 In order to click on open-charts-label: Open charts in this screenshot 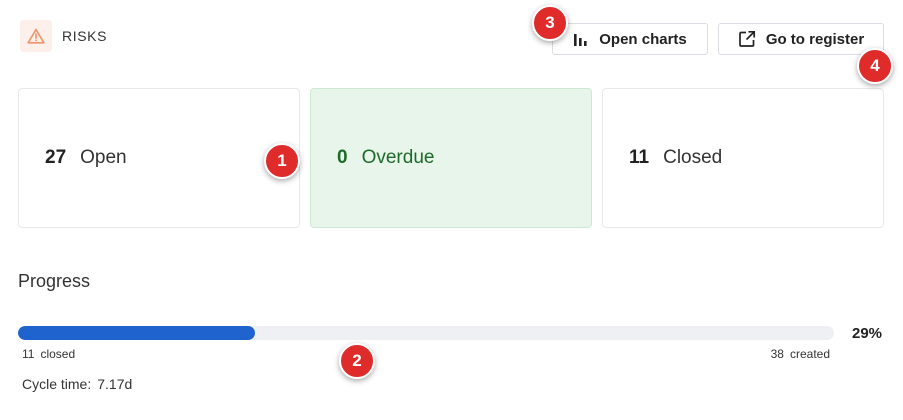, I will do `click(643, 39)`.